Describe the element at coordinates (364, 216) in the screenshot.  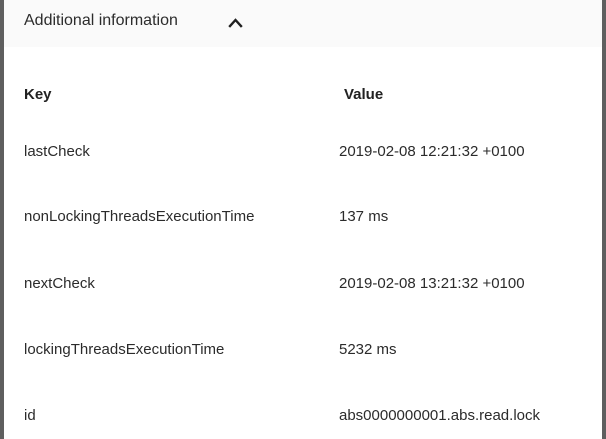
I see `row-value: 137 ms` at that location.